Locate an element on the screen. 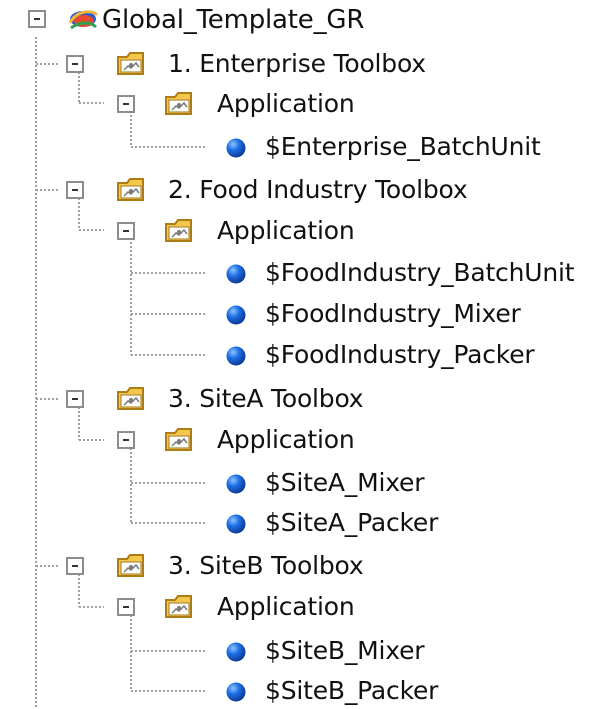 The width and height of the screenshot is (609, 709). object-label: $FoodIndustry_BatchUnit is located at coordinates (420, 272).